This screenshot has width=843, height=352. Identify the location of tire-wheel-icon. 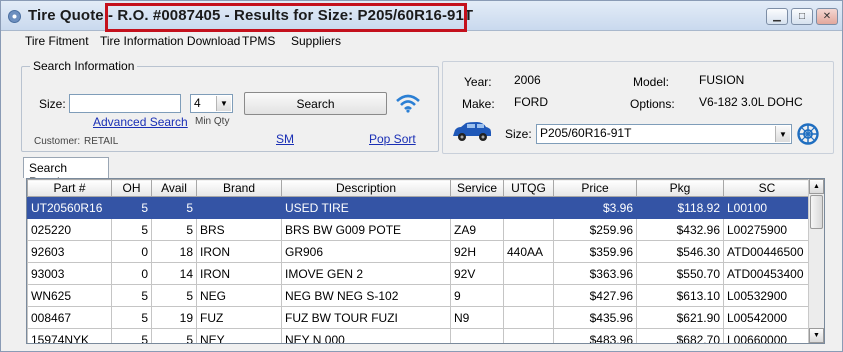
(808, 134).